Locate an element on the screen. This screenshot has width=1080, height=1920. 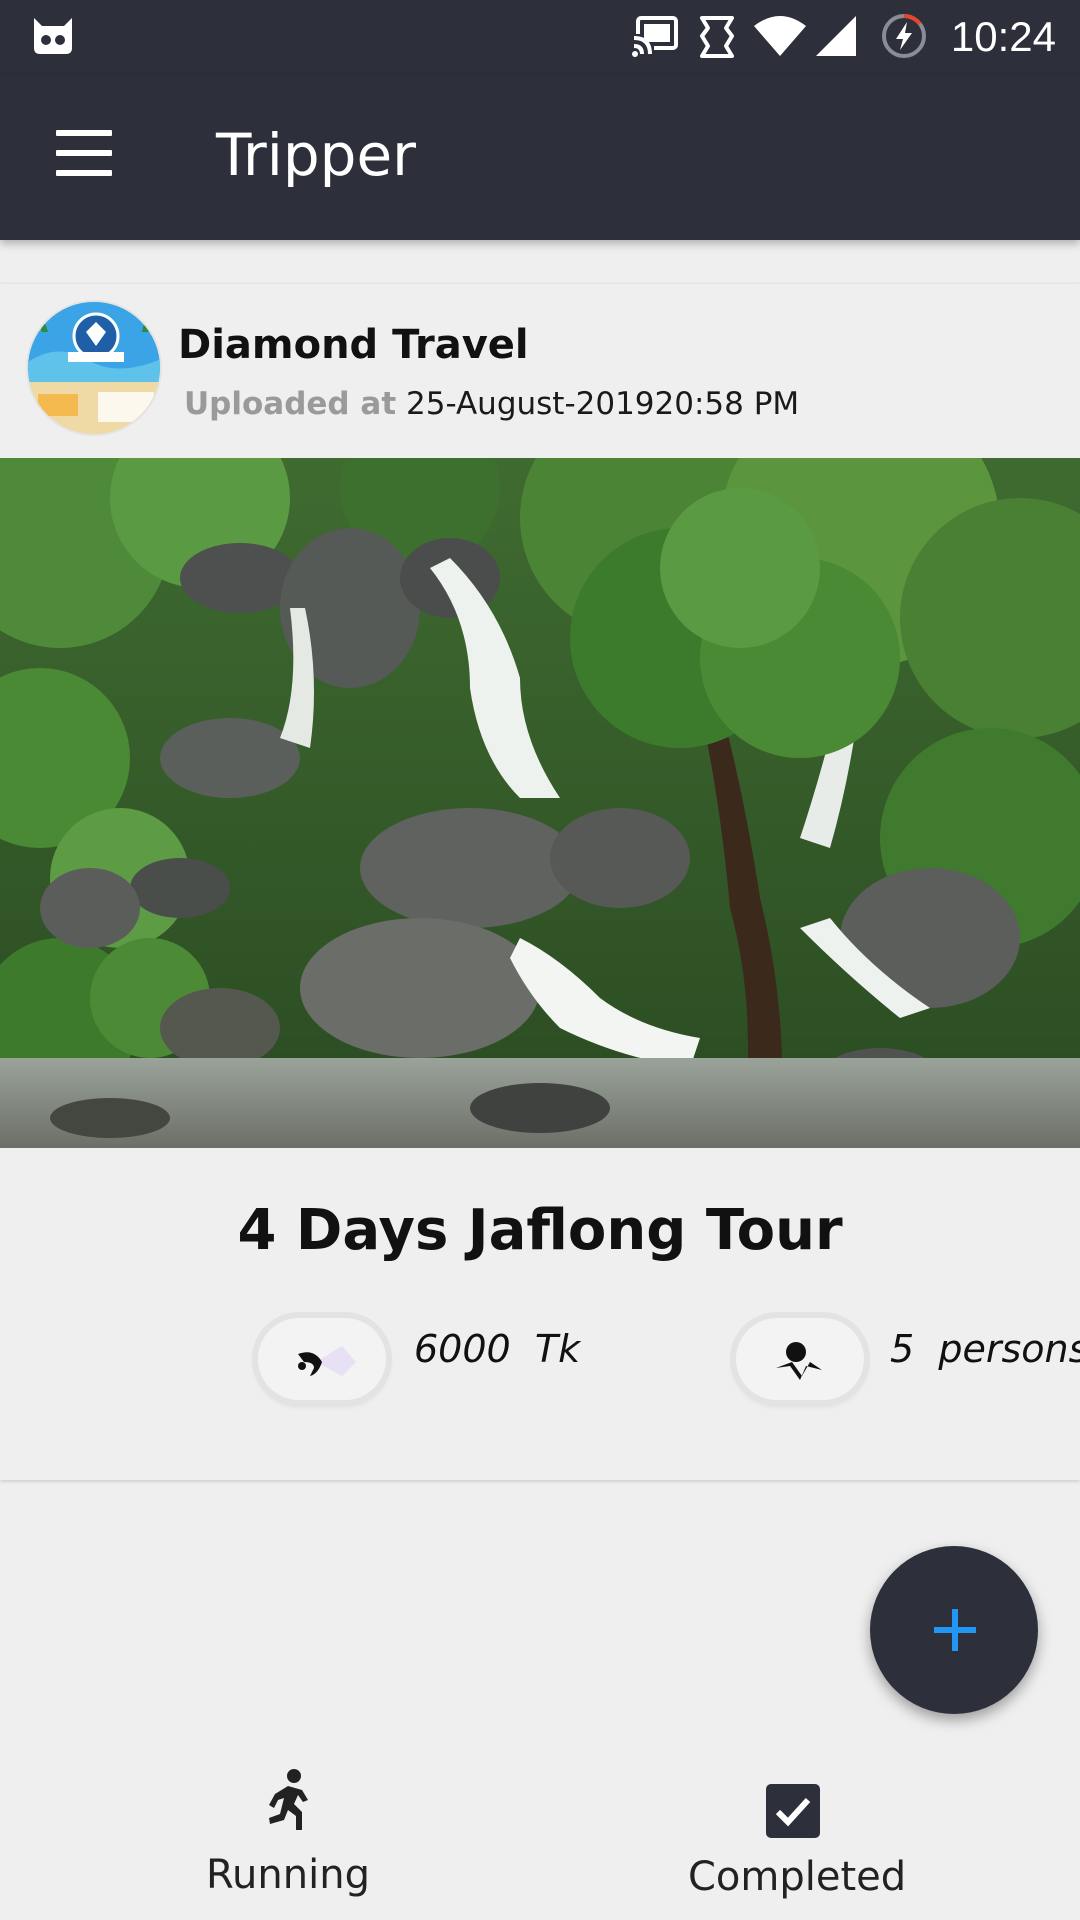
app-title: Tripper is located at coordinates (316, 155).